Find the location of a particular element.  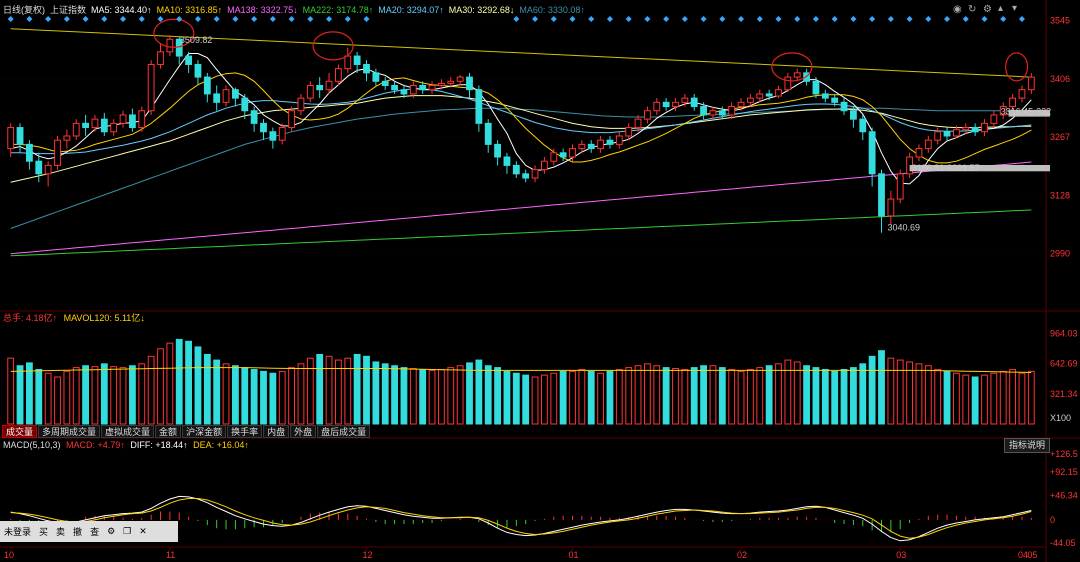

xtick-0: 10 is located at coordinates (9, 555).